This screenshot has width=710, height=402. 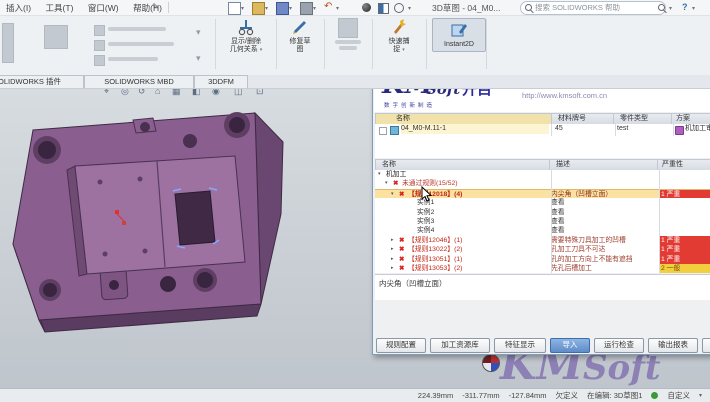 I want to click on button-label: 图, so click(x=300, y=49).